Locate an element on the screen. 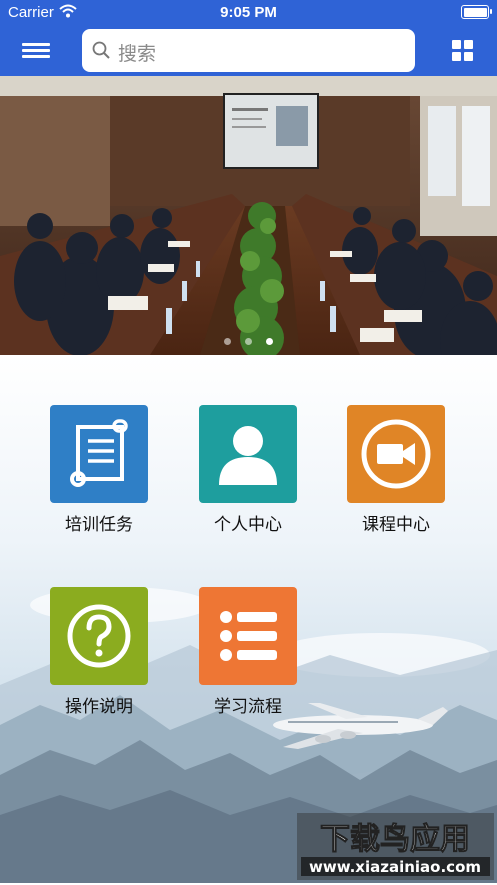 The width and height of the screenshot is (497, 885). tile-instructions: 操作说明 is located at coordinates (99, 652).